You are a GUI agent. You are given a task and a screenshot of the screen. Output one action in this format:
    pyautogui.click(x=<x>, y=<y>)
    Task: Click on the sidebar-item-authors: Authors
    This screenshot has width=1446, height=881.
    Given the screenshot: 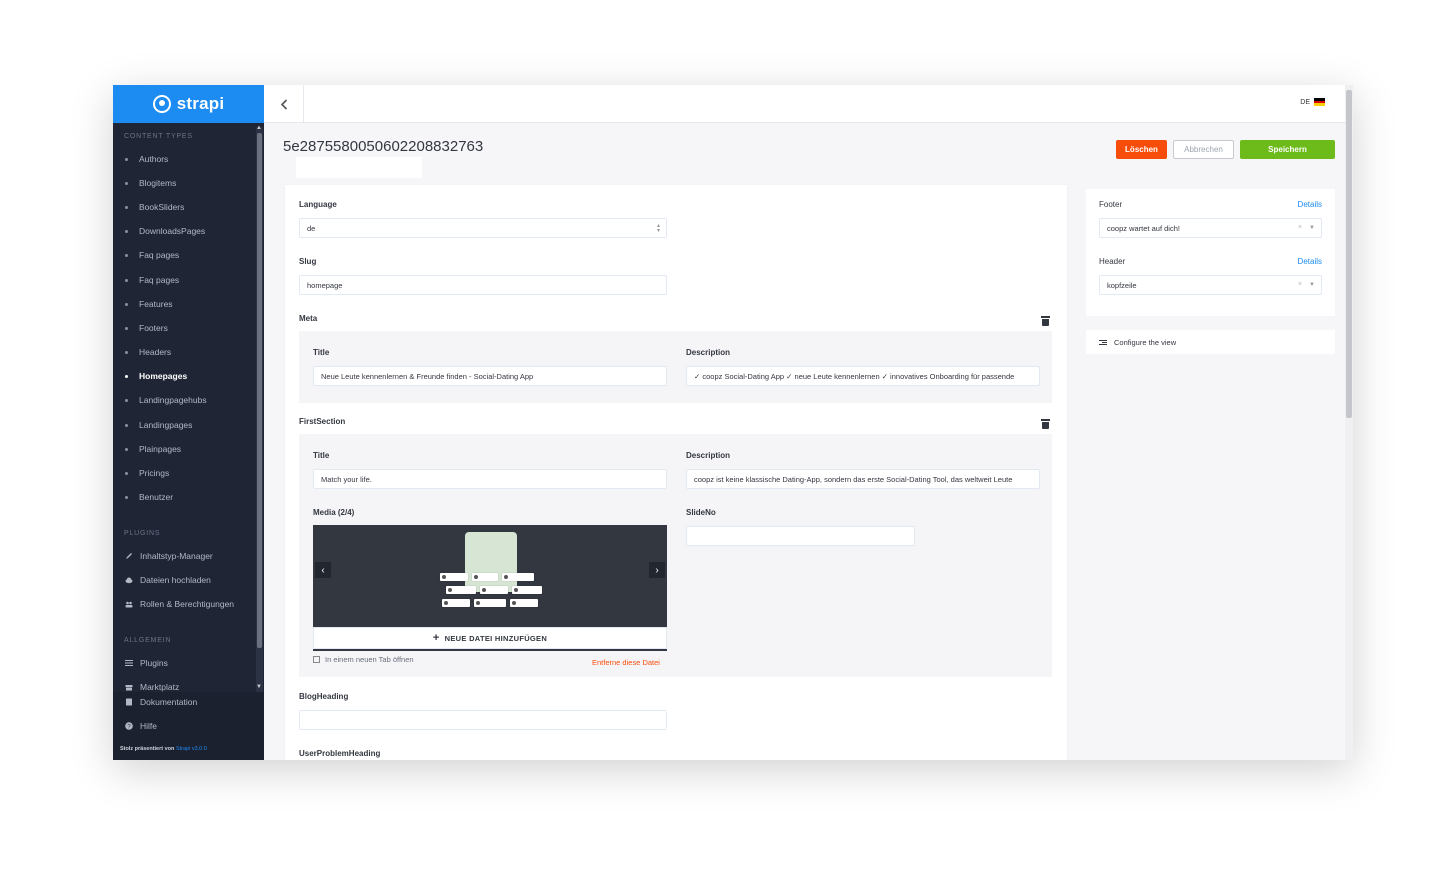 What is the action you would take?
    pyautogui.click(x=146, y=159)
    